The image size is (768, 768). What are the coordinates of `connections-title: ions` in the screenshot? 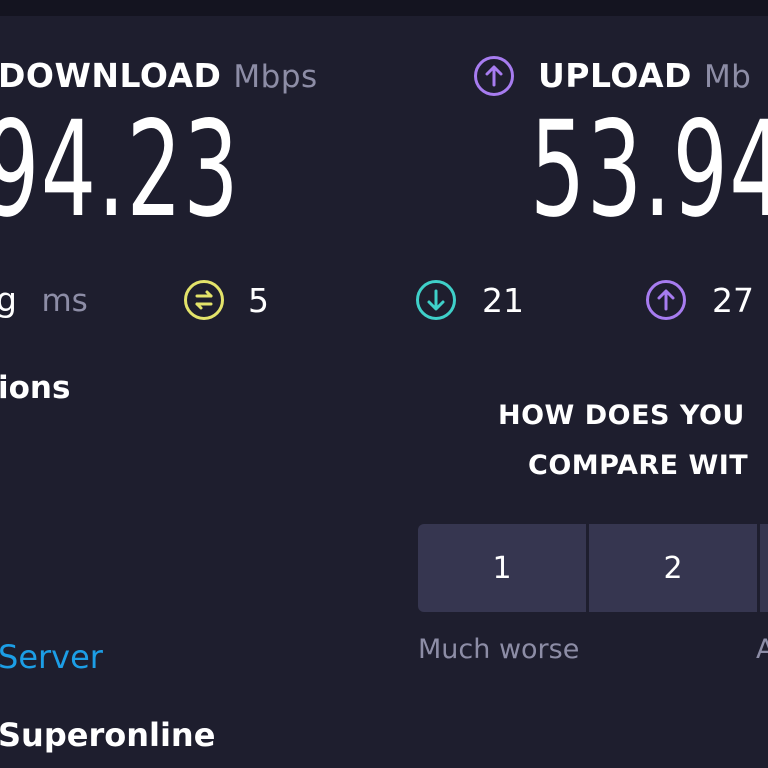 It's located at (35, 388).